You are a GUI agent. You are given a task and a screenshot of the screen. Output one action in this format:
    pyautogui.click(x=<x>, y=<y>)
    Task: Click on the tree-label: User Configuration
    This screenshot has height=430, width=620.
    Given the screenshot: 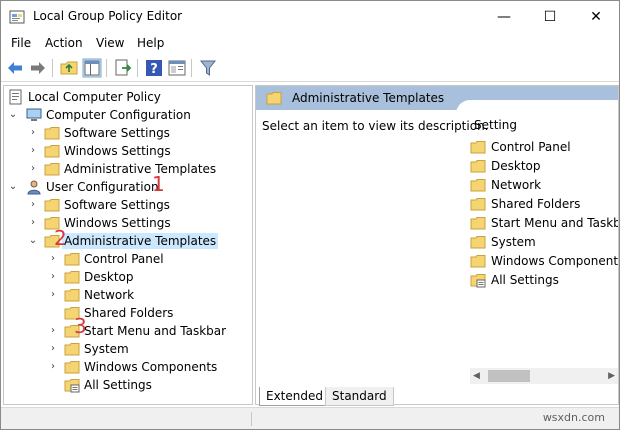 What is the action you would take?
    pyautogui.click(x=102, y=187)
    